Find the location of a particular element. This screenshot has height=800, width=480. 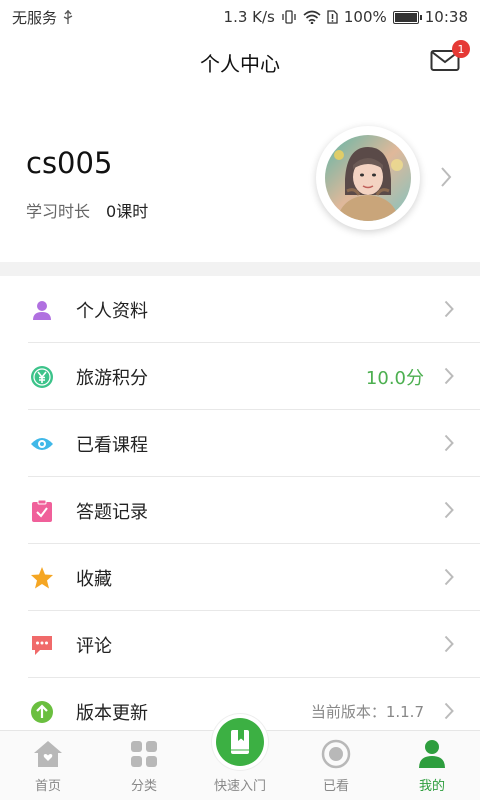

avatar is located at coordinates (368, 178).